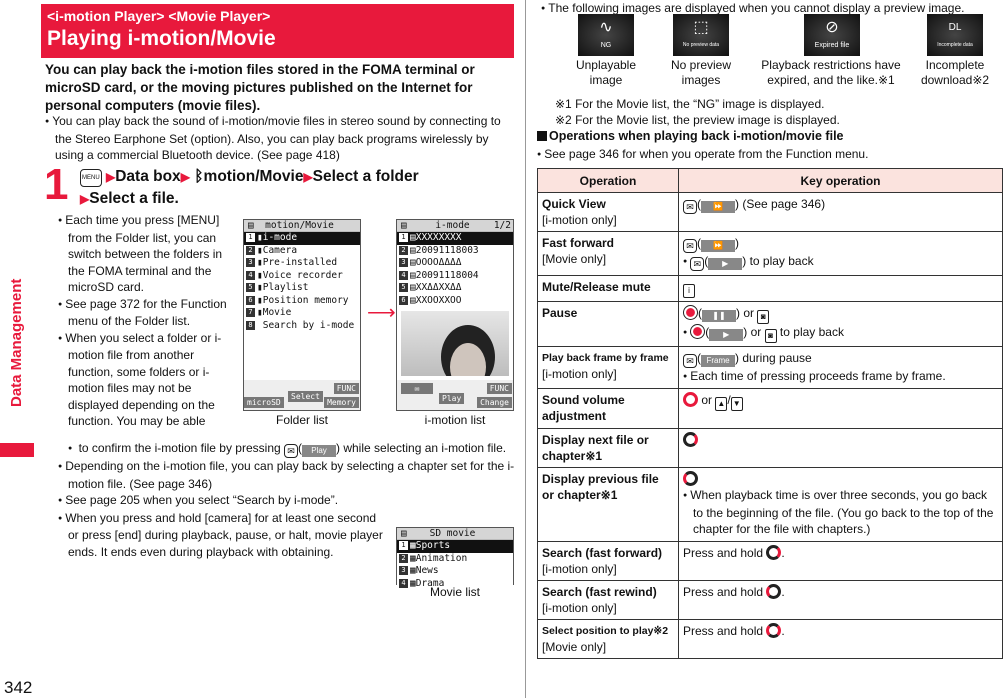 This screenshot has width=1004, height=698. I want to click on operation-name: Display previous file or chapter※1, so click(600, 487).